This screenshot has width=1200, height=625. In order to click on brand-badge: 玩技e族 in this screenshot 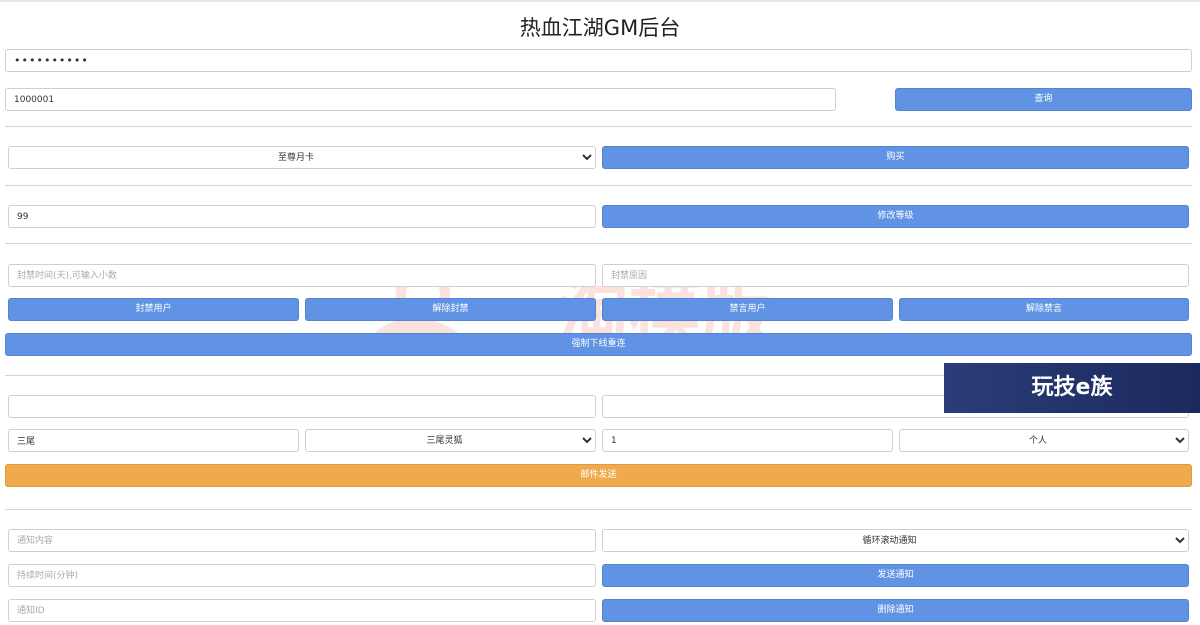, I will do `click(1072, 388)`.